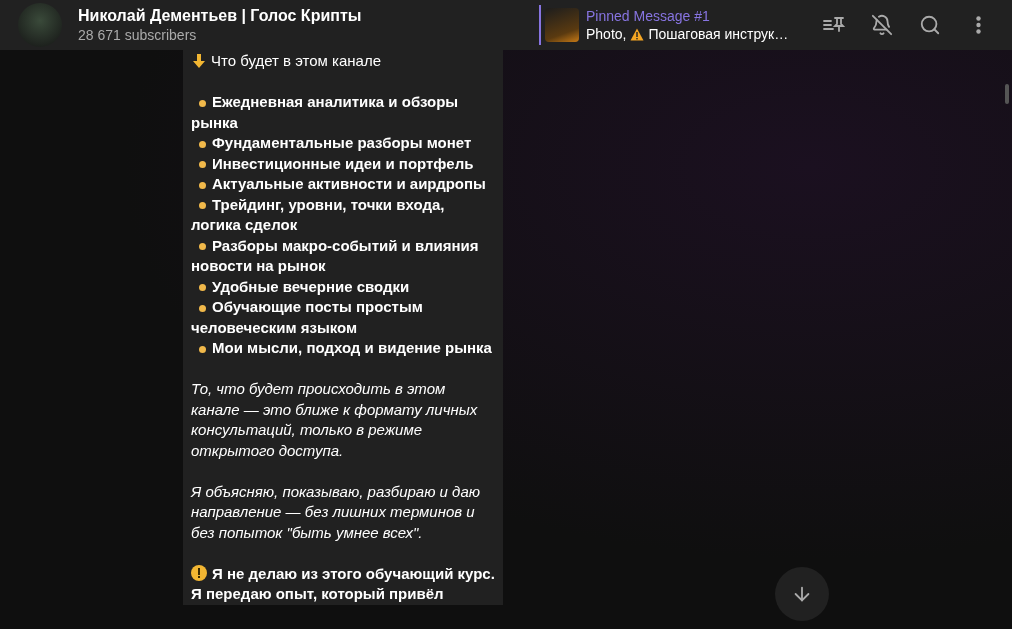 This screenshot has width=1012, height=629. Describe the element at coordinates (199, 61) in the screenshot. I see `down-arrow-icon` at that location.